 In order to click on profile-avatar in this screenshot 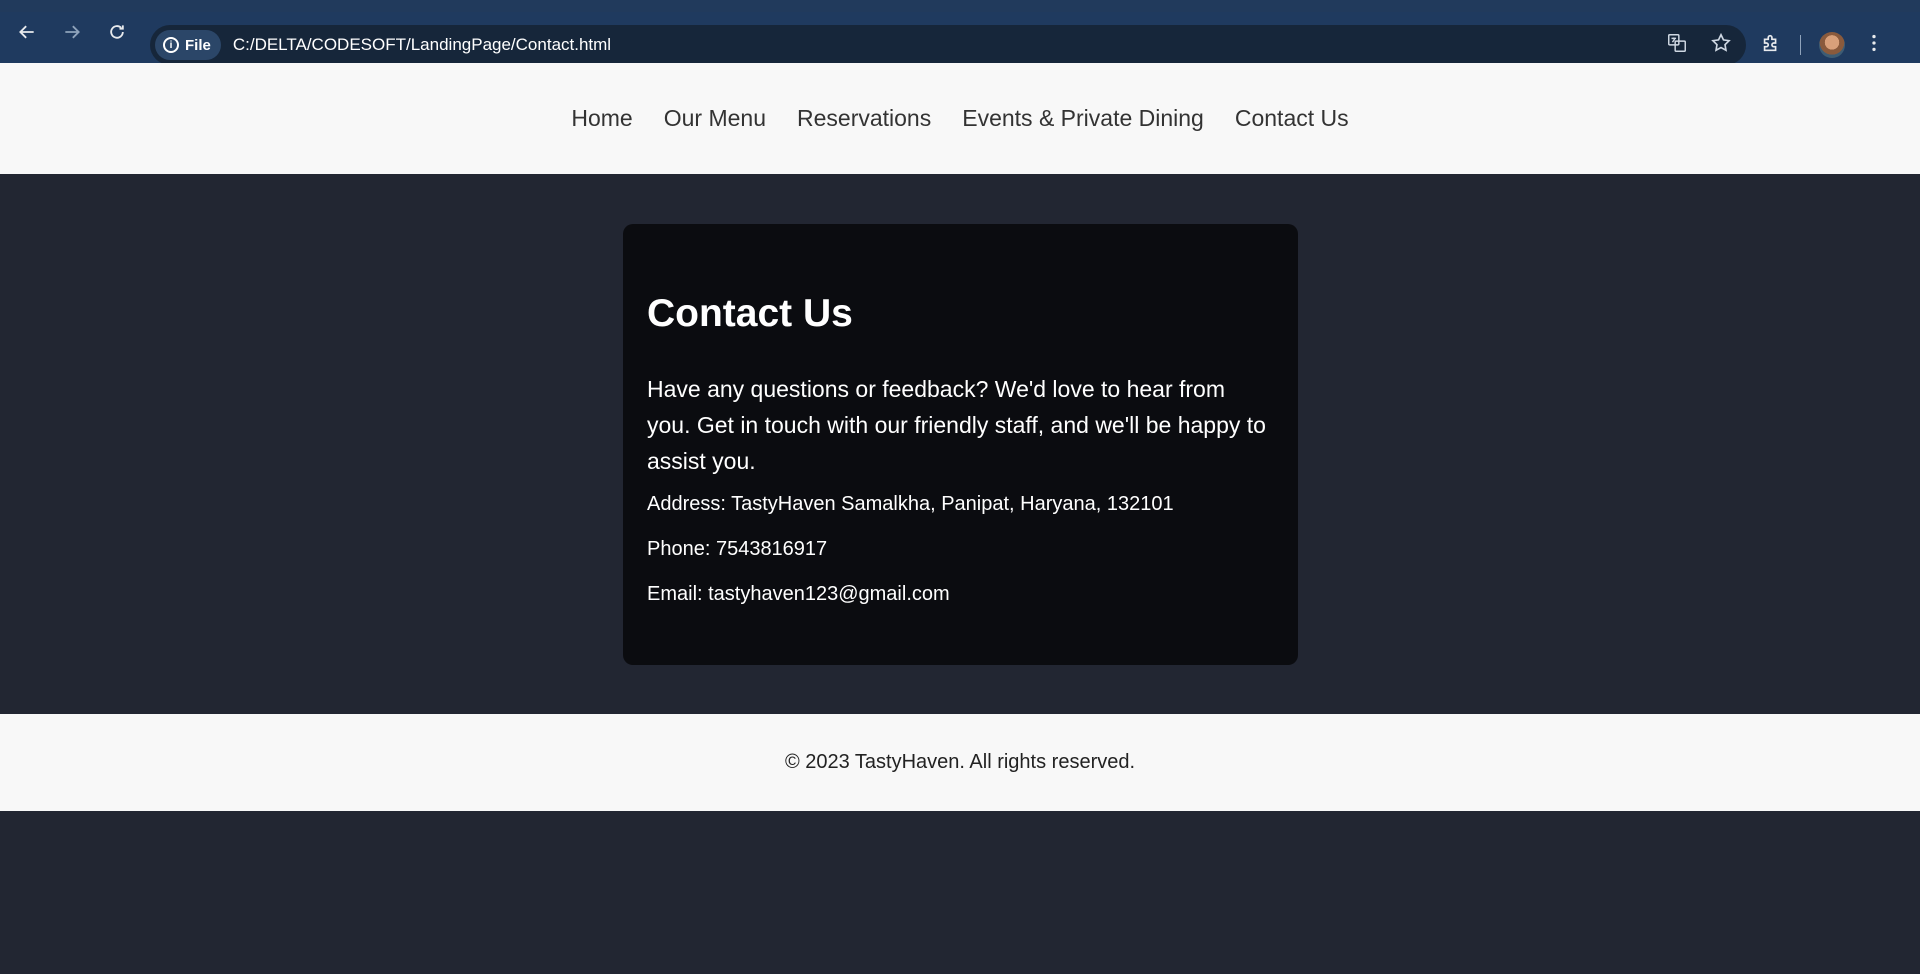, I will do `click(1832, 45)`.